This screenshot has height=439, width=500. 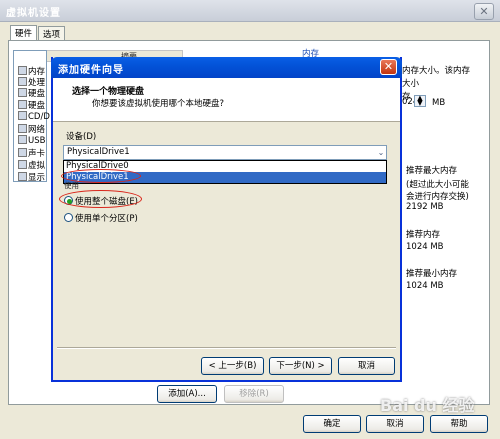 What do you see at coordinates (439, 103) in the screenshot?
I see `memory-unit: MB` at bounding box center [439, 103].